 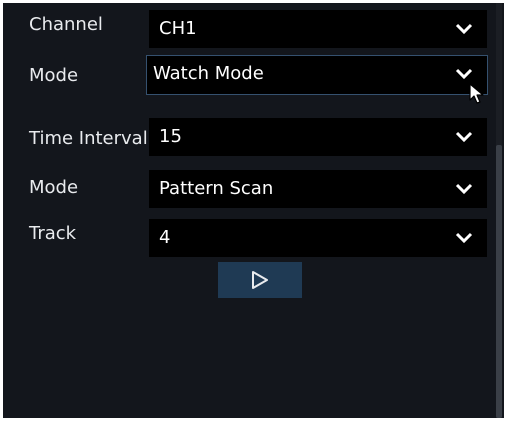 I want to click on channel-row: Channel CH1, so click(x=253, y=27).